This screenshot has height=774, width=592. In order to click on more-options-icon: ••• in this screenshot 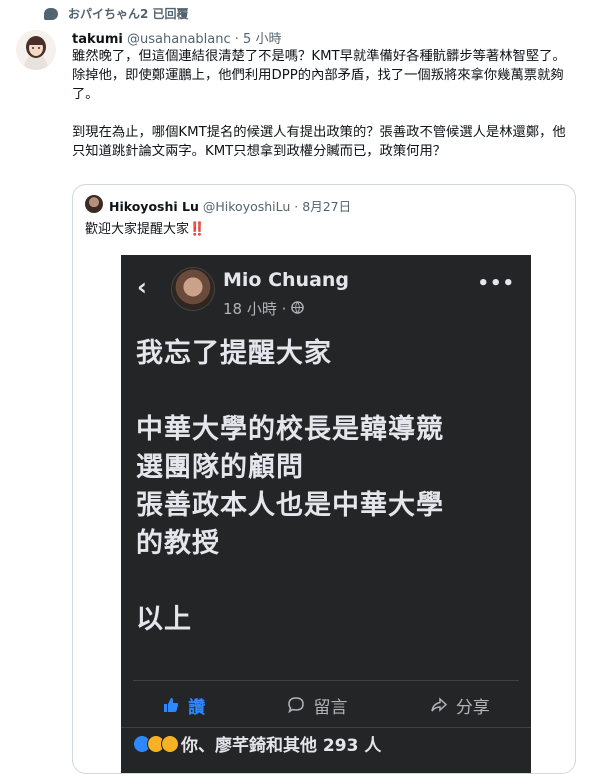, I will do `click(496, 283)`.